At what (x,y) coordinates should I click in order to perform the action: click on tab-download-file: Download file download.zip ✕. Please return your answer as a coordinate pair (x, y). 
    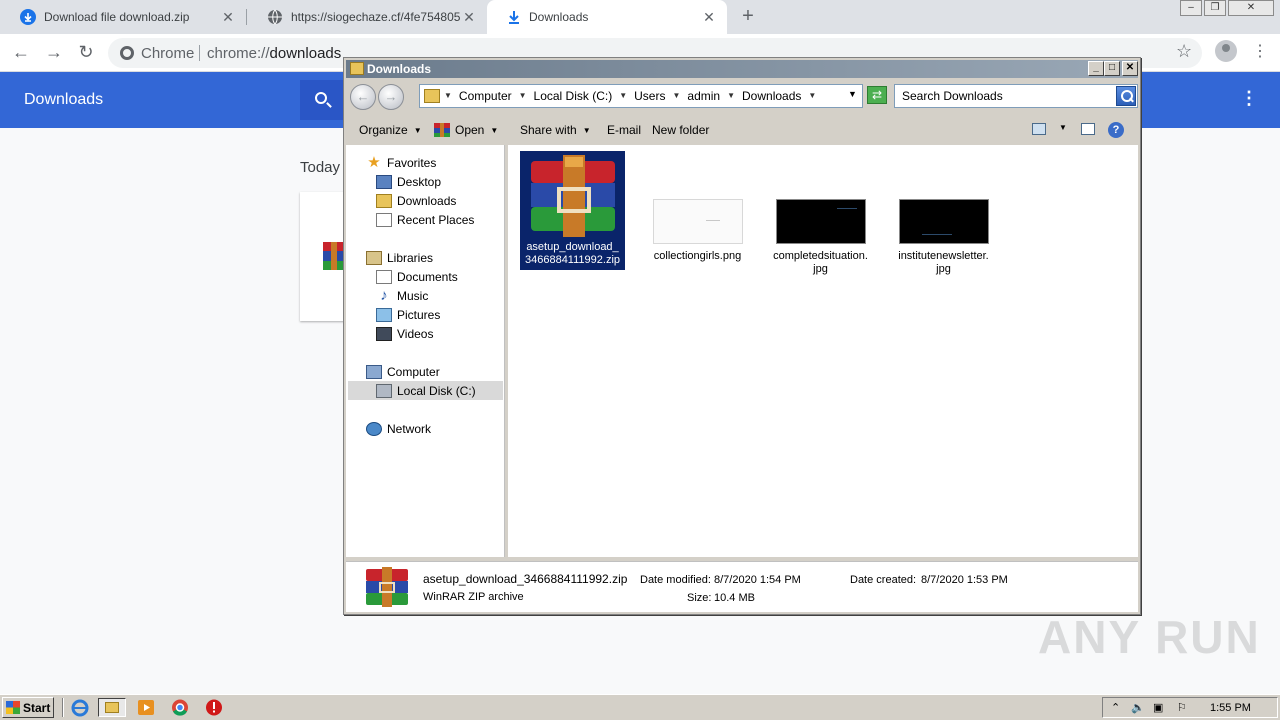
    Looking at the image, I should click on (123, 17).